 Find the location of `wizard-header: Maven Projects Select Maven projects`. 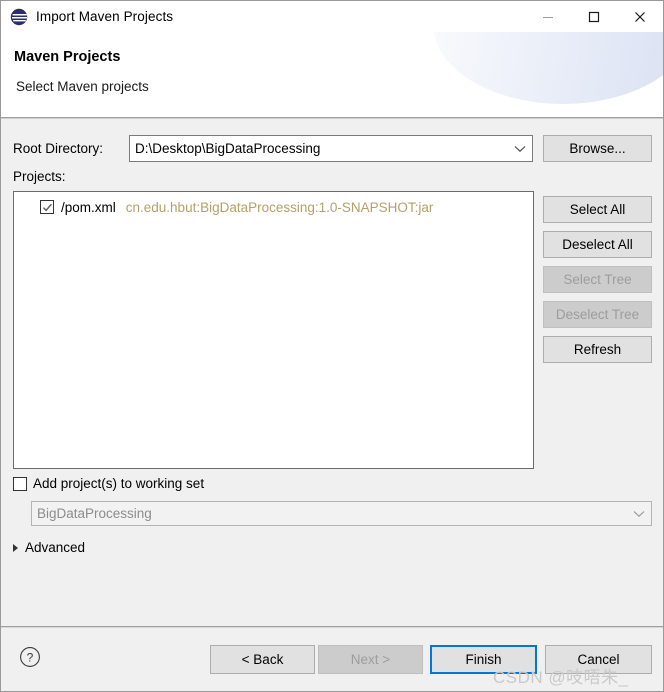

wizard-header: Maven Projects Select Maven projects is located at coordinates (332, 74).